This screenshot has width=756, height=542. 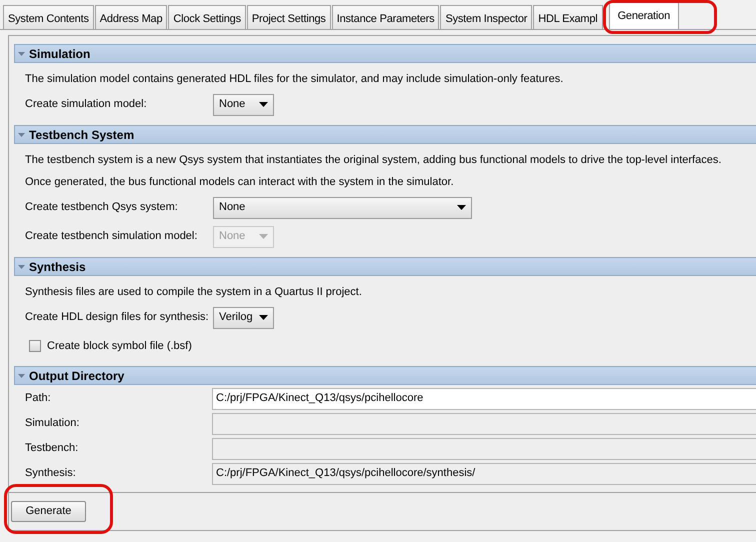 What do you see at coordinates (38, 398) in the screenshot?
I see `field-label: Path:` at bounding box center [38, 398].